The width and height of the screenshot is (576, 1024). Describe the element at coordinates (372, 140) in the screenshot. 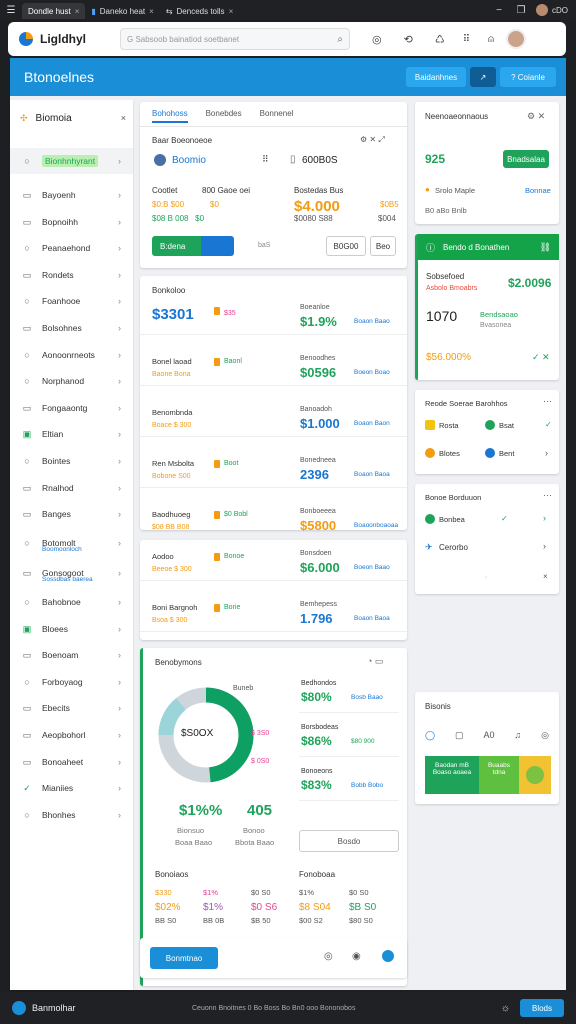

I see `settings-icon: ⚙ ✕ ⤢` at that location.